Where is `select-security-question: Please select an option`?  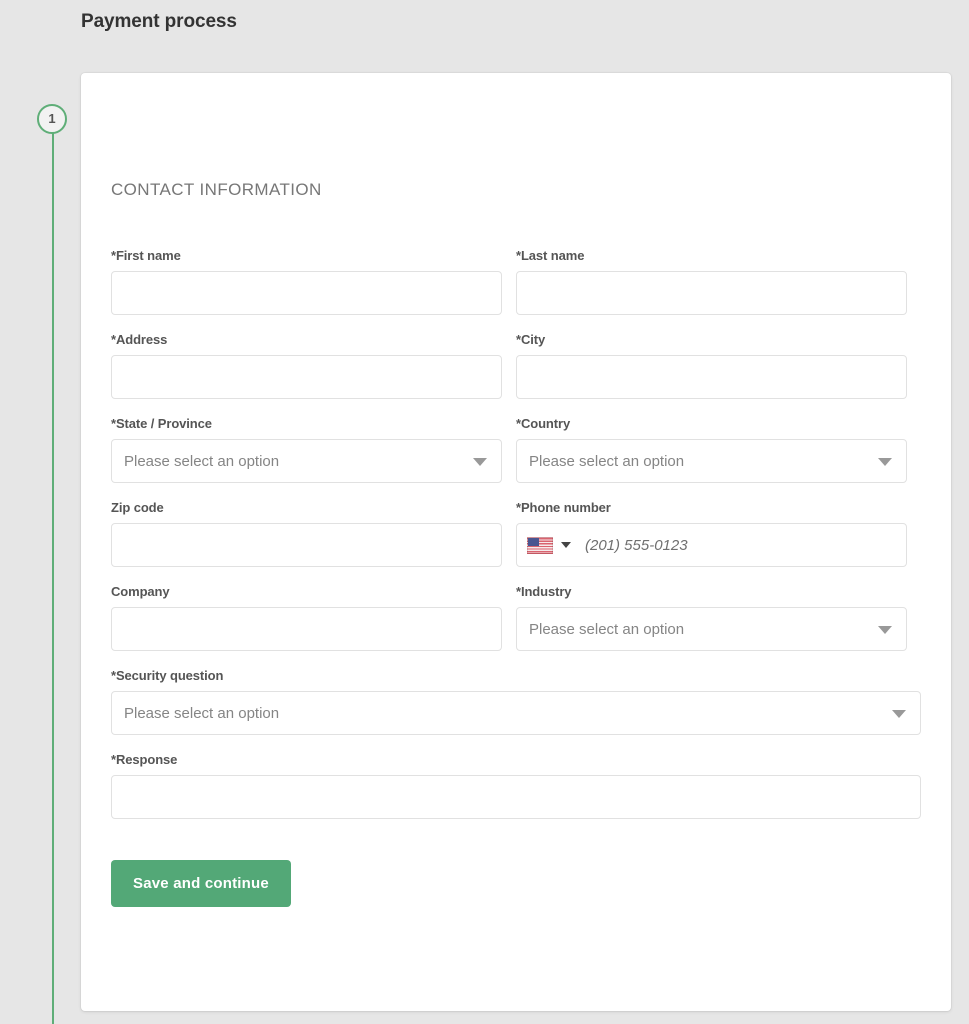
select-security-question: Please select an option is located at coordinates (516, 713).